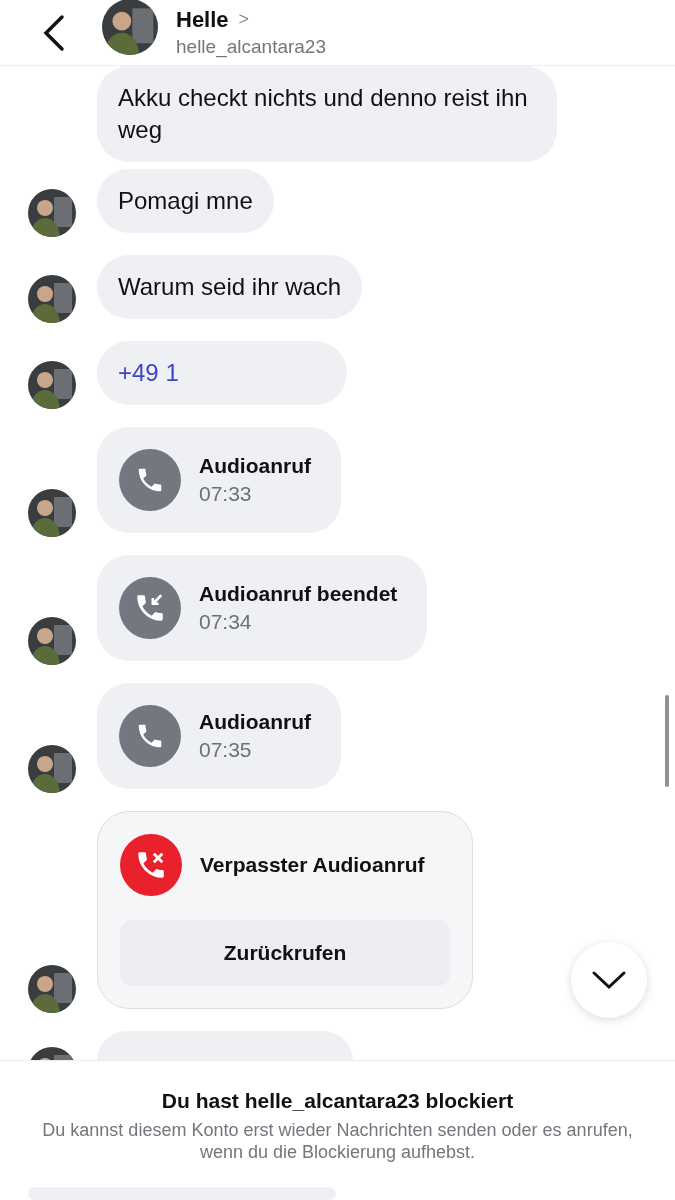 The image size is (675, 1200). I want to click on scroll-down-button, so click(609, 980).